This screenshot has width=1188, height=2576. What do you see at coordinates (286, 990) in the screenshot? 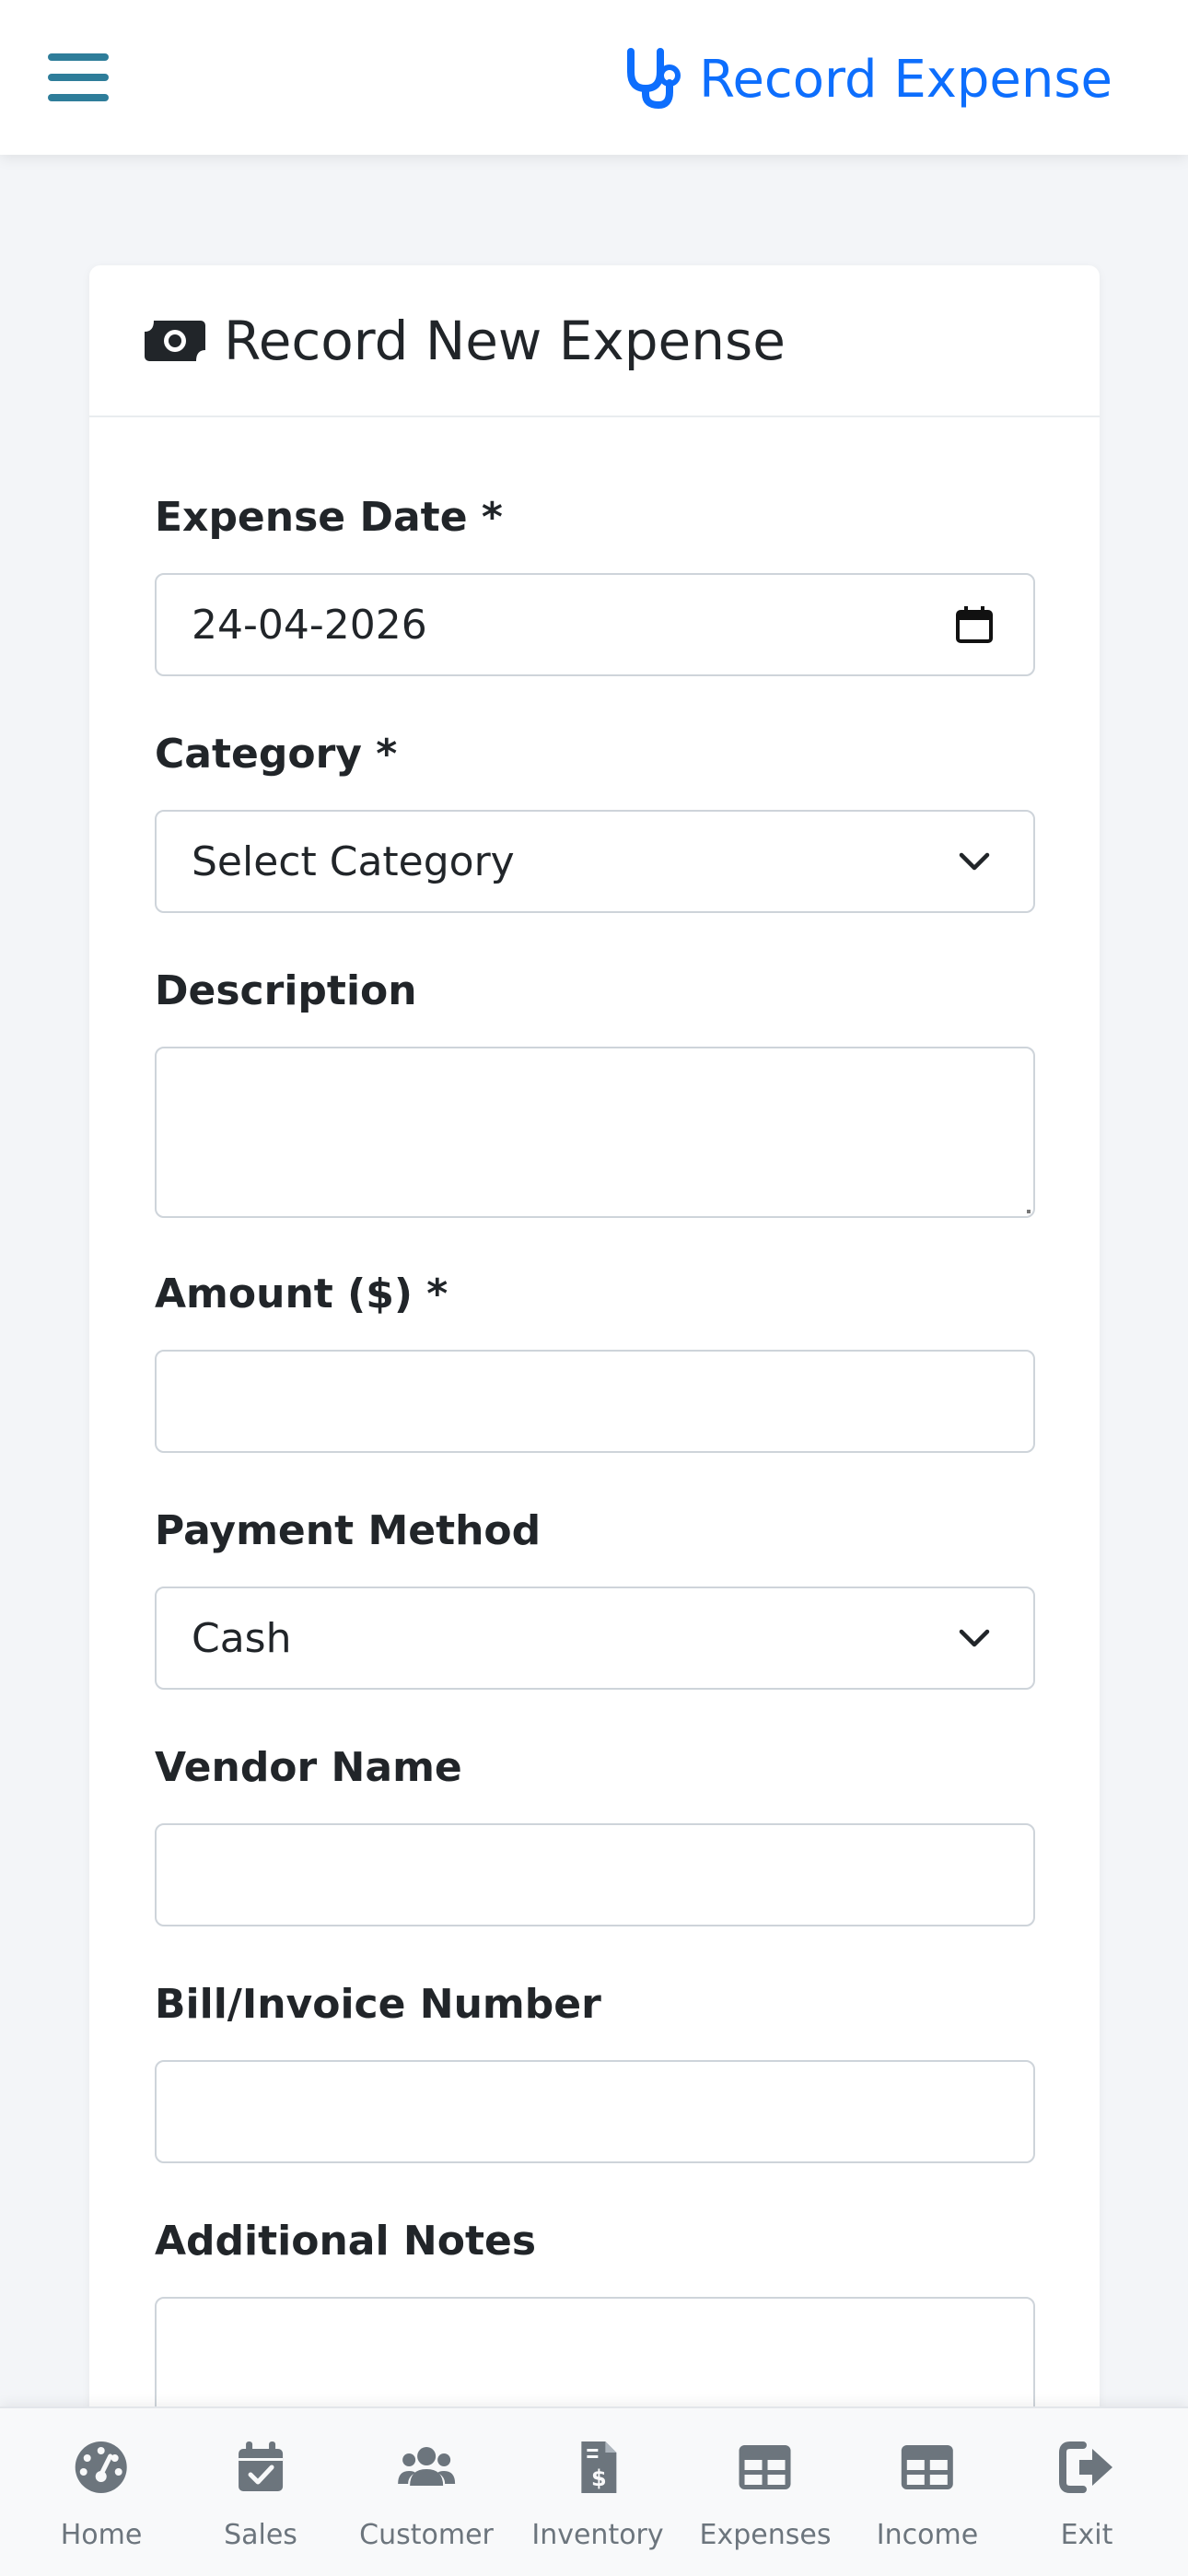
I see `description-label: Description` at bounding box center [286, 990].